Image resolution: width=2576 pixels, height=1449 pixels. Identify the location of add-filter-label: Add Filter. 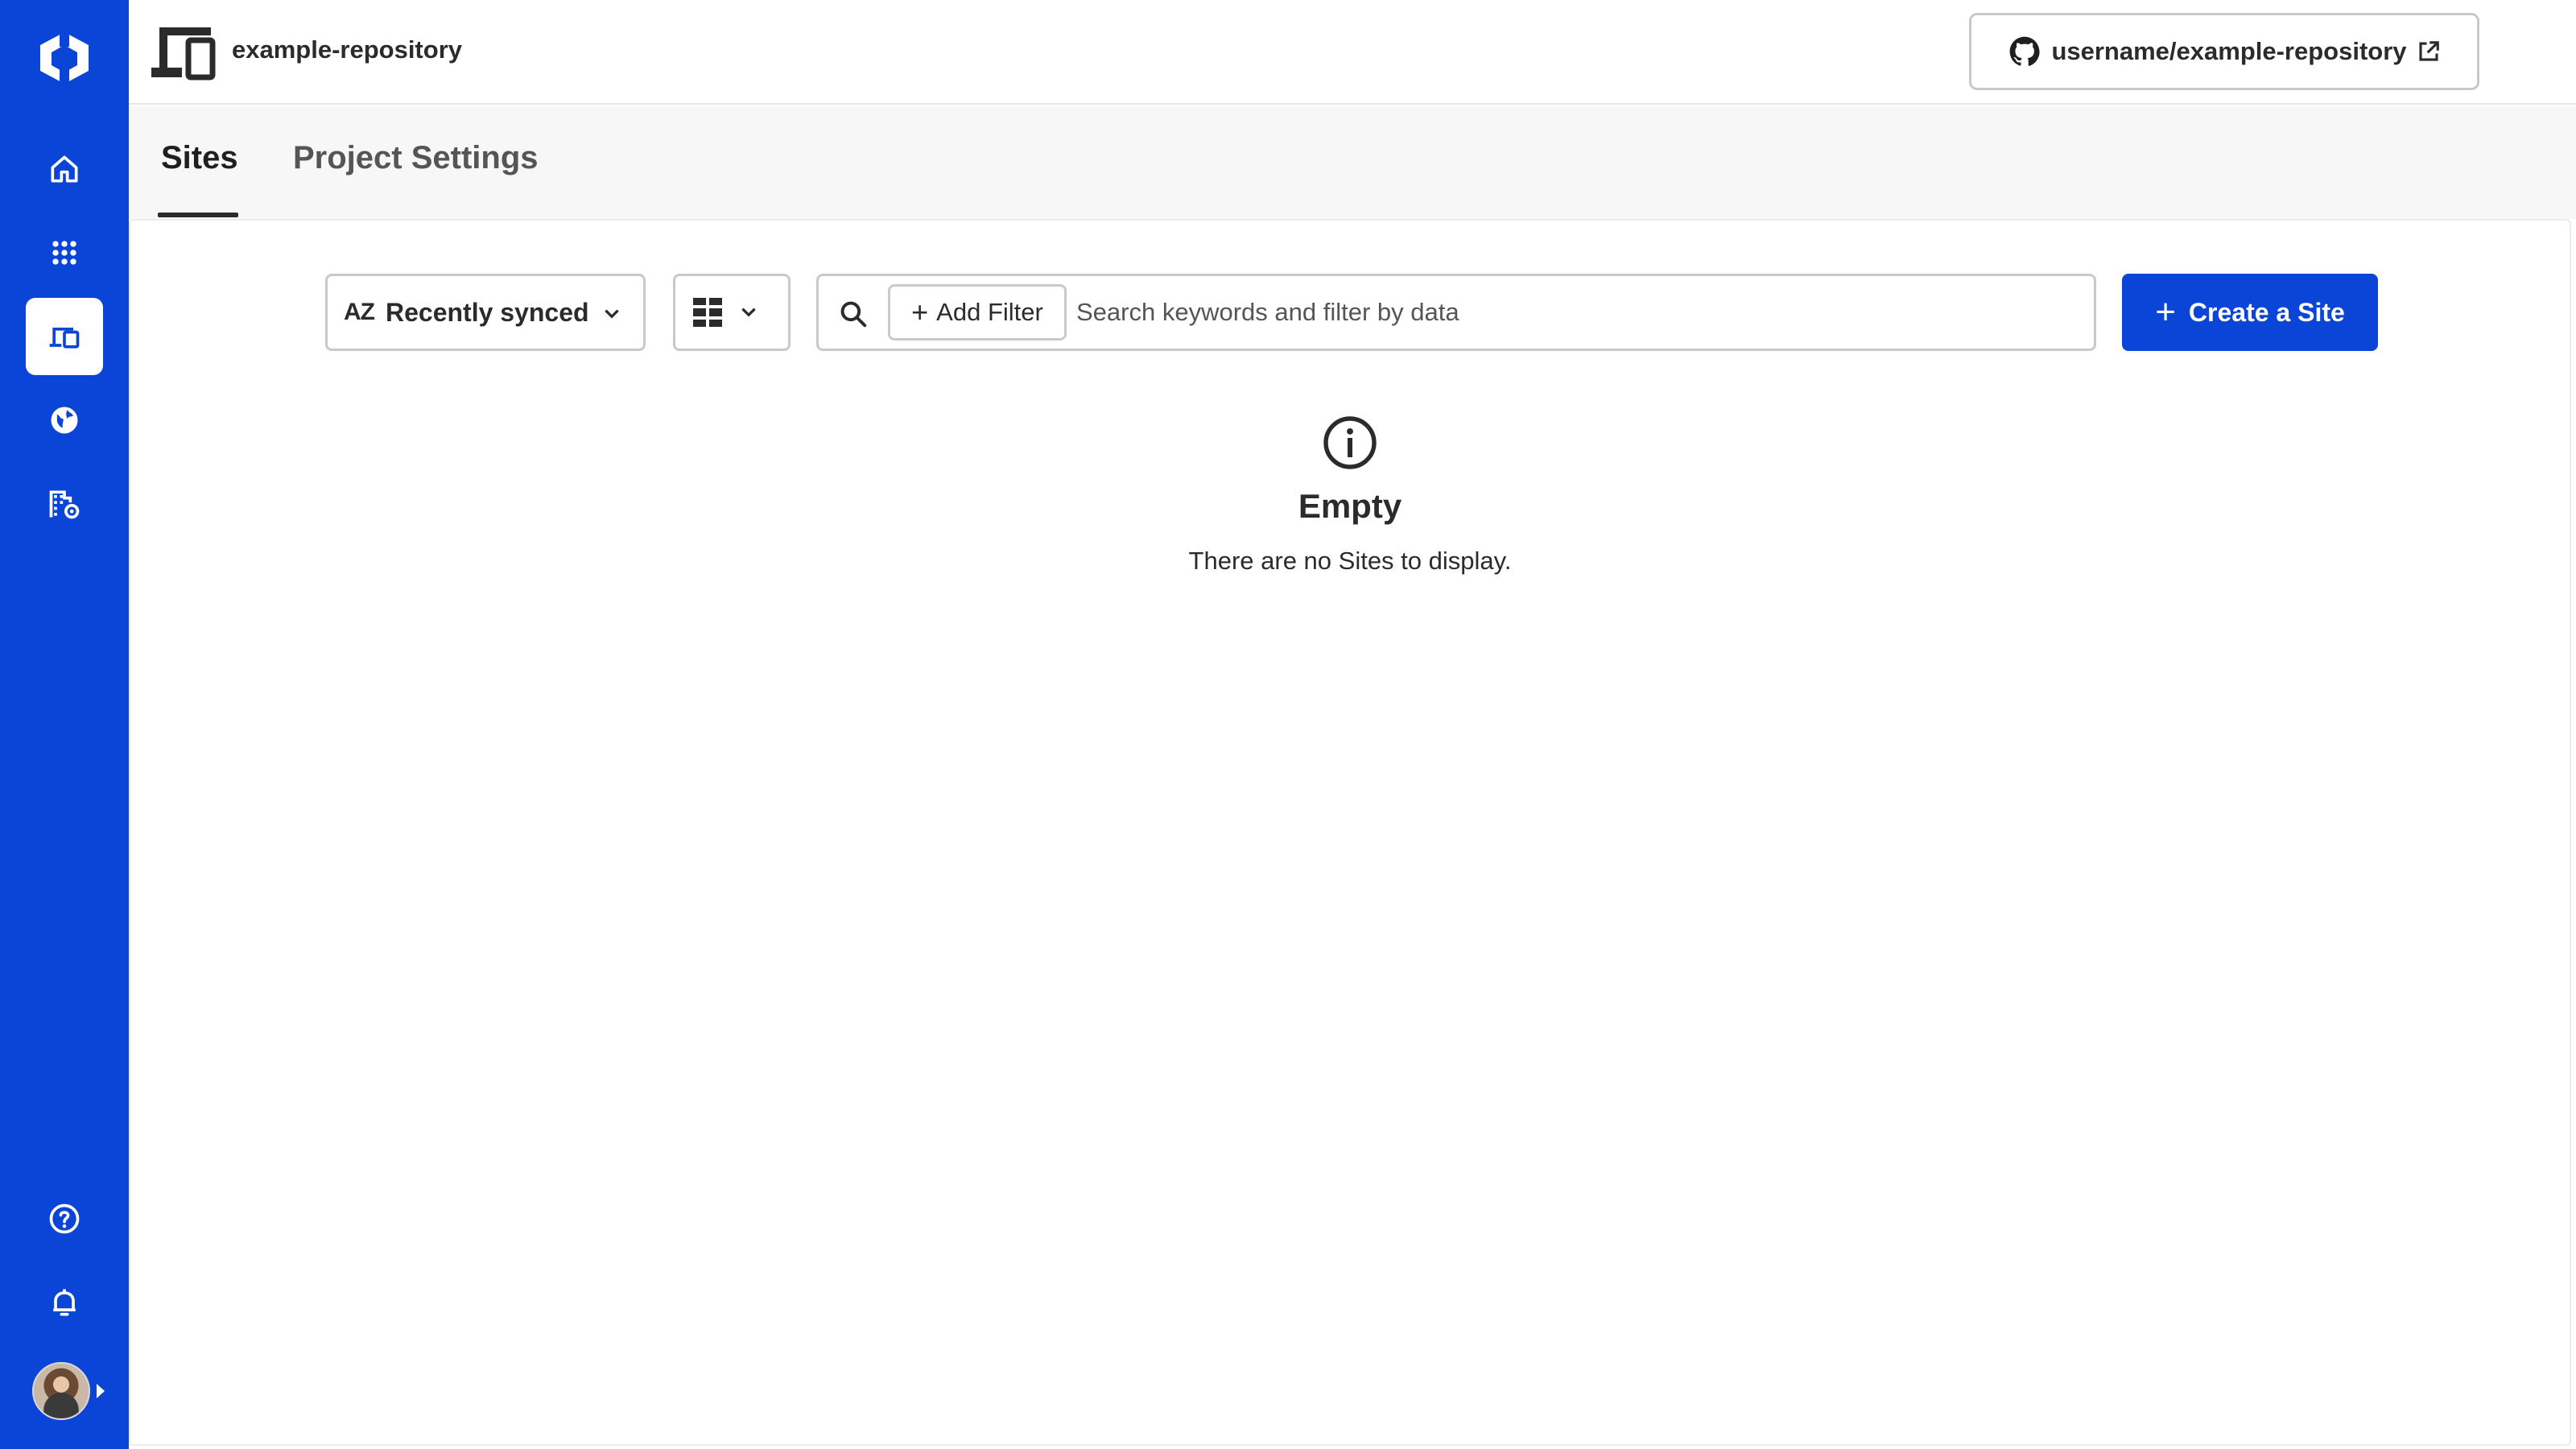
(989, 312).